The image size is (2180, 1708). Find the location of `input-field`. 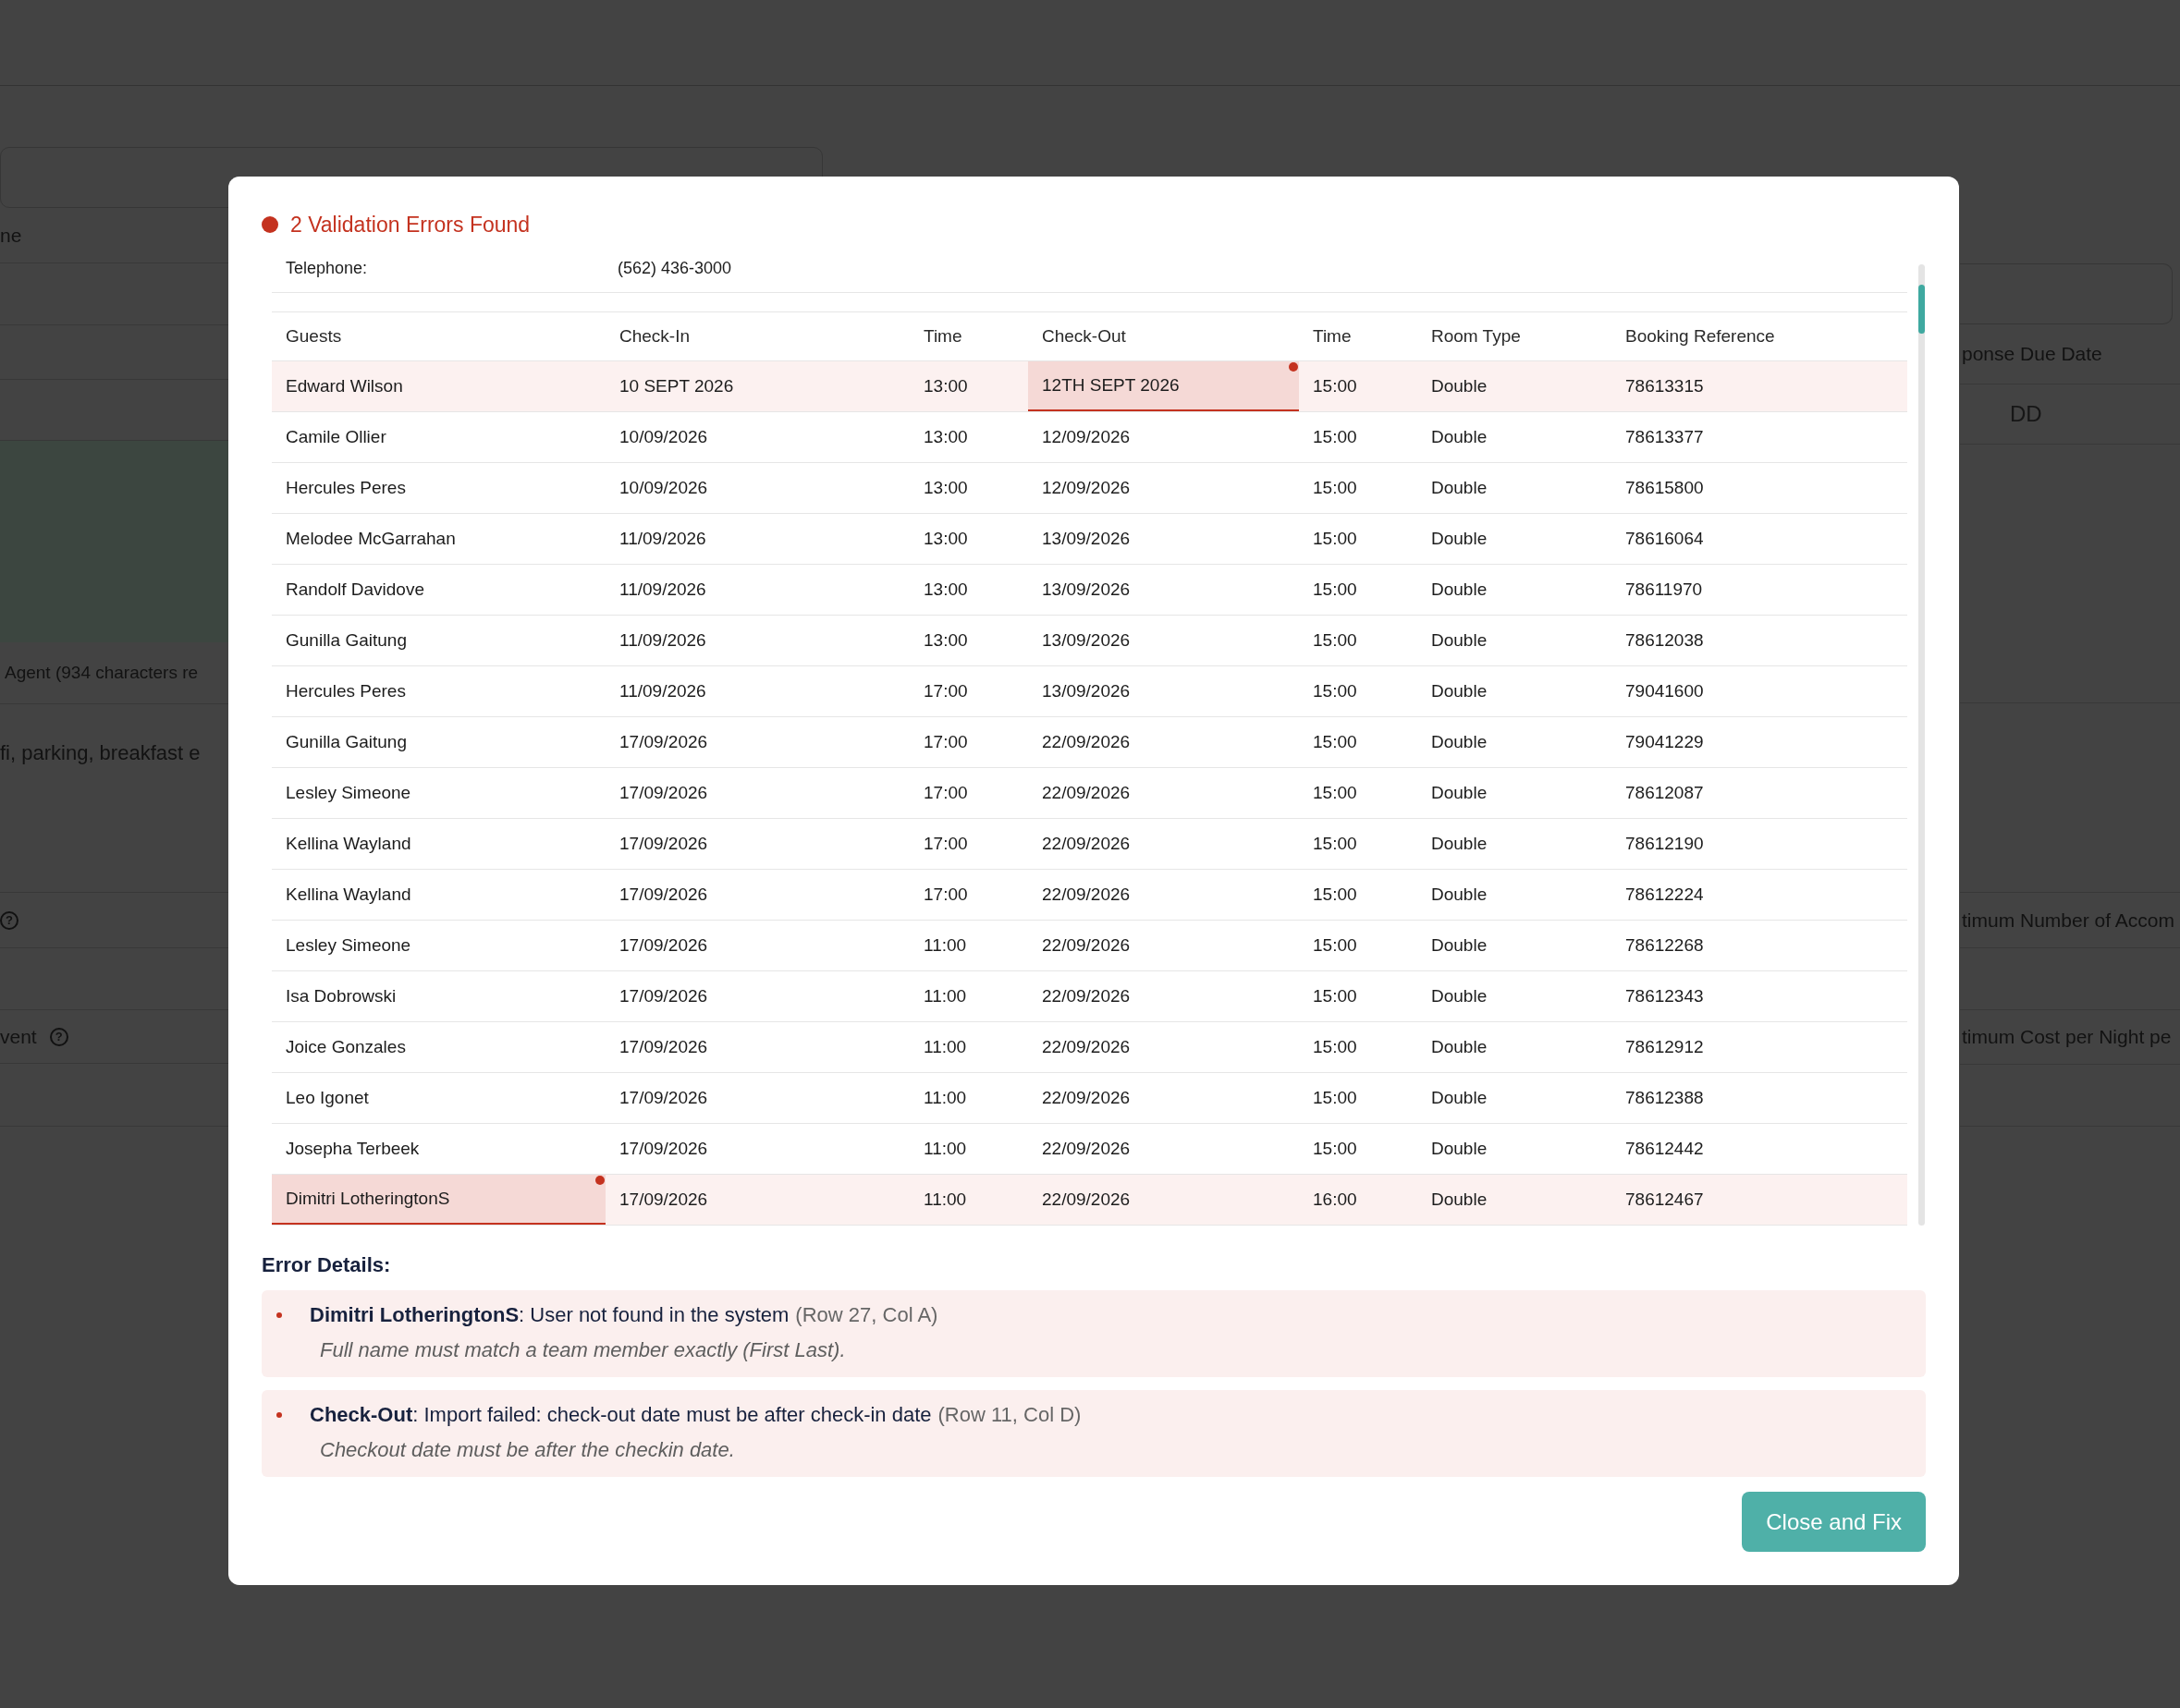

input-field is located at coordinates (2066, 293).